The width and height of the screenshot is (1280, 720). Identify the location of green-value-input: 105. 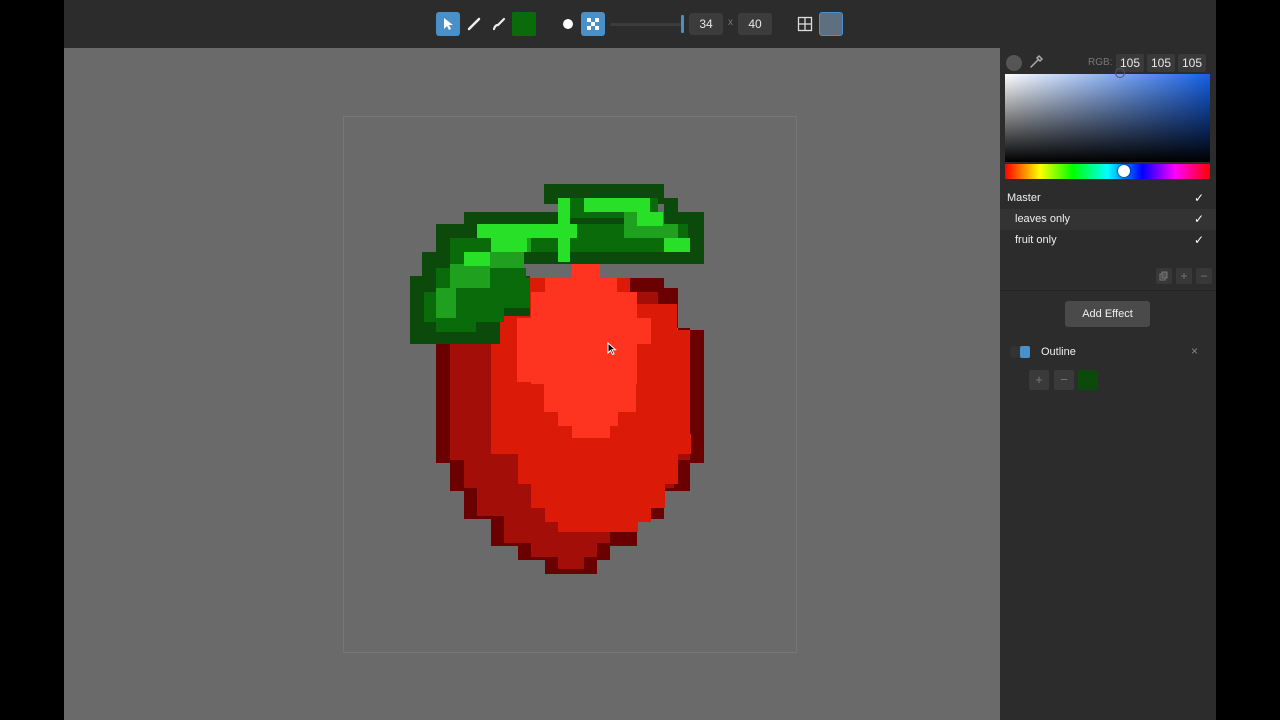
(1161, 63).